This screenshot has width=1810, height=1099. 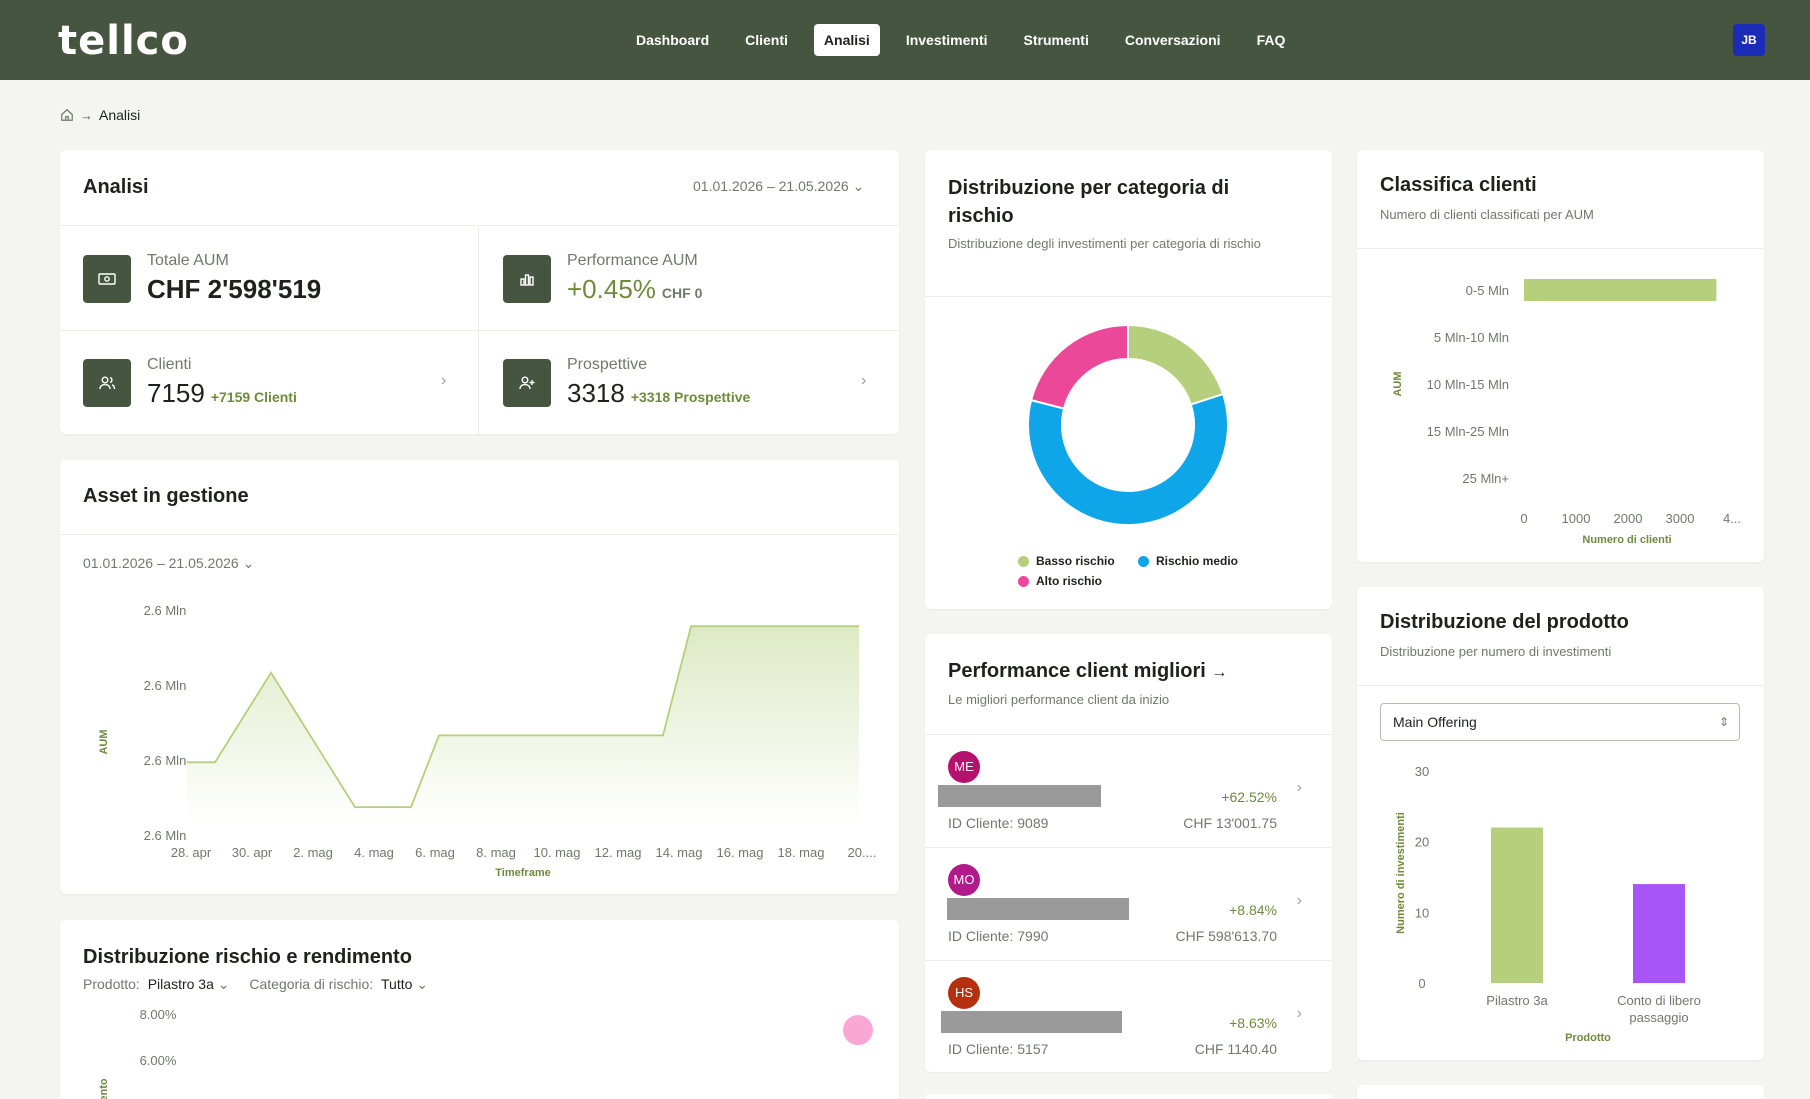 What do you see at coordinates (313, 852) in the screenshot?
I see `x-tick-label: 2. mag` at bounding box center [313, 852].